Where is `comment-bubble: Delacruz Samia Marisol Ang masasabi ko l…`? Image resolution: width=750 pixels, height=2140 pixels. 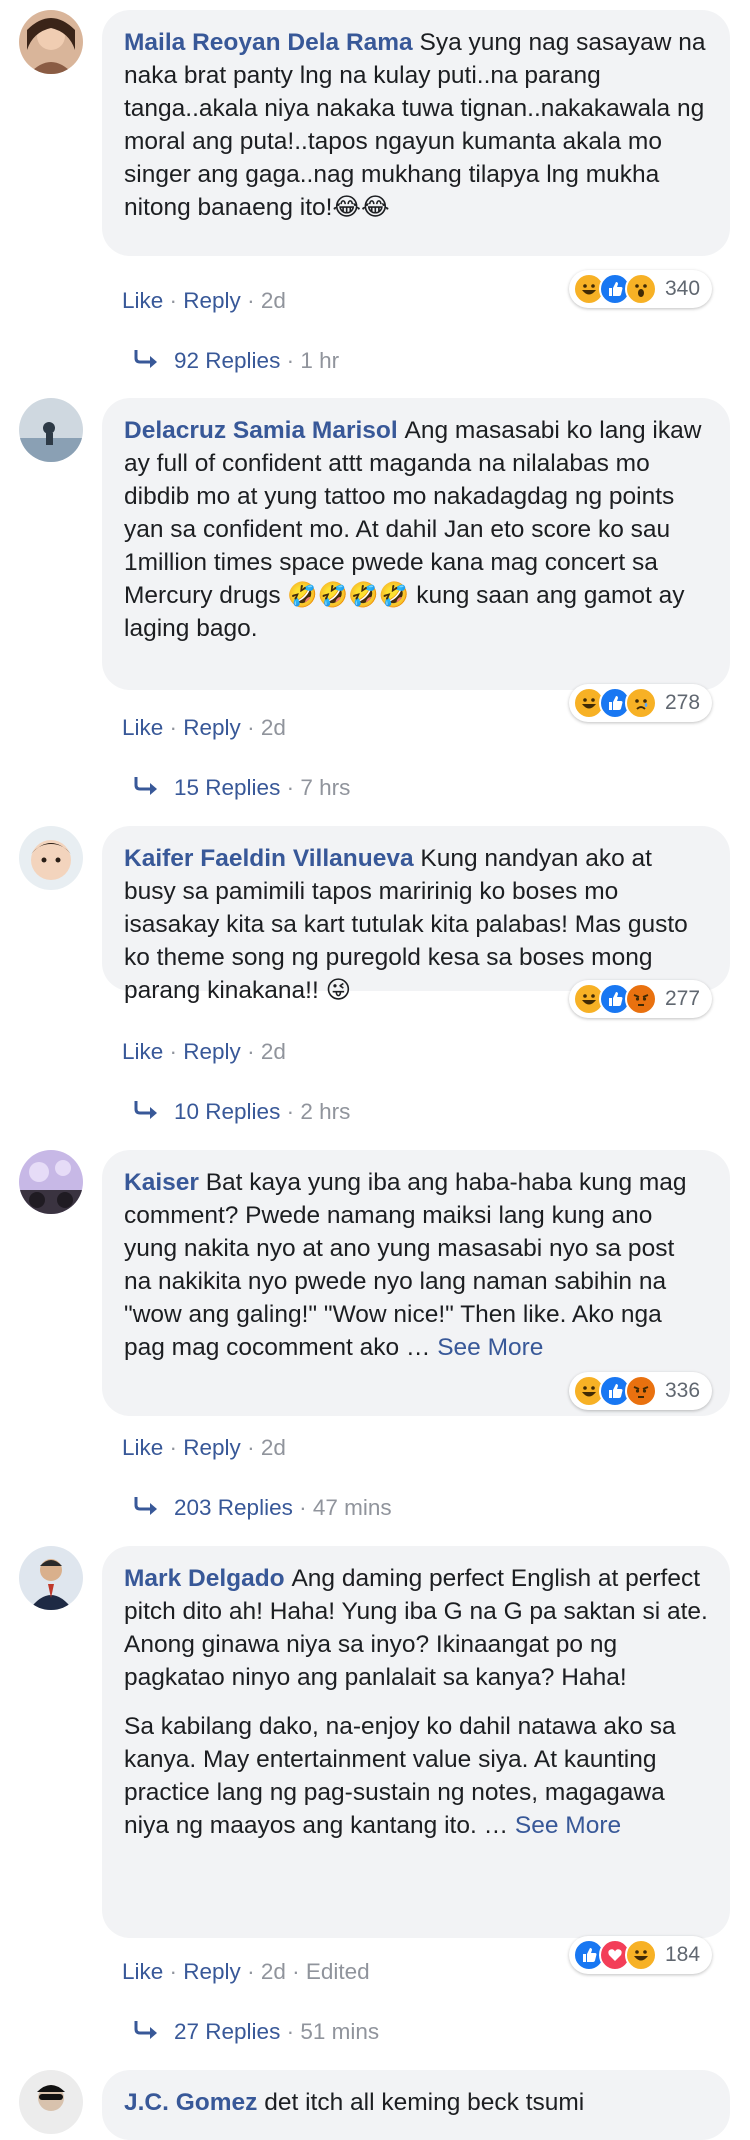 comment-bubble: Delacruz Samia Marisol Ang masasabi ko l… is located at coordinates (416, 544).